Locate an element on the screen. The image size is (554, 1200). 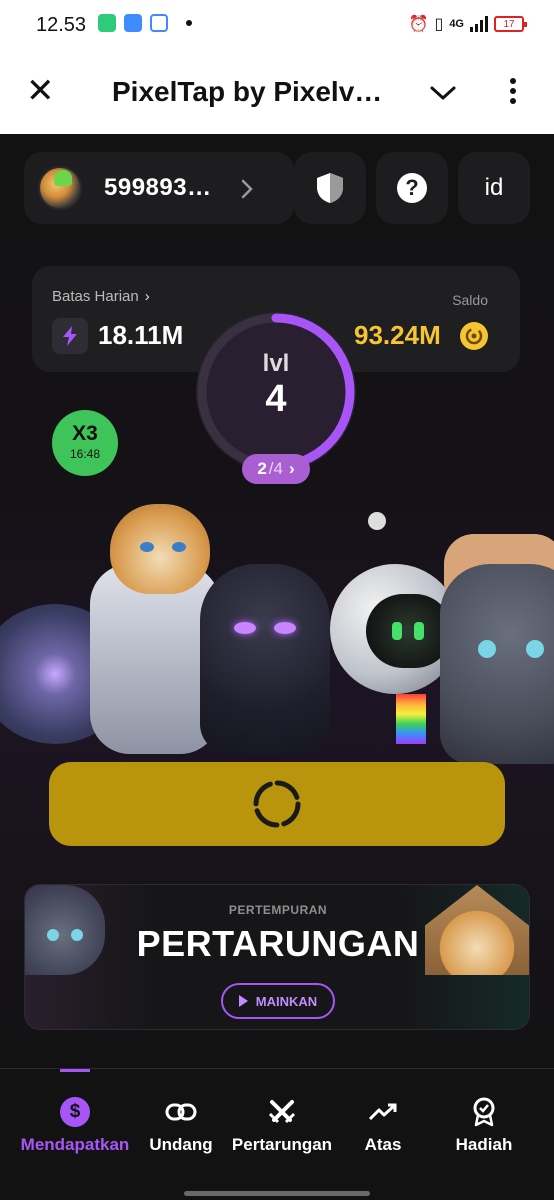
nav-item-top: Atas is located at coordinates (383, 1130).